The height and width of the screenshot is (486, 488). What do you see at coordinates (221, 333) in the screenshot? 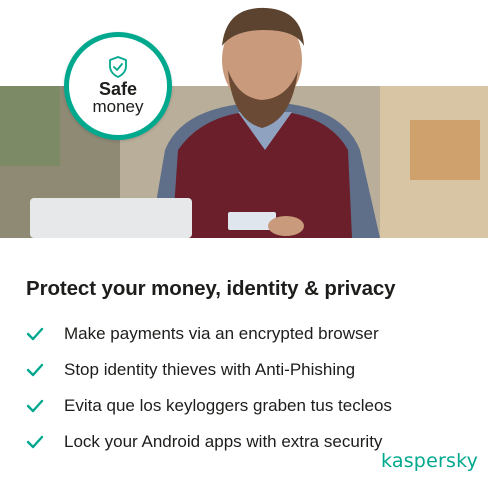
I see `feature-text: Make payments via an encrypted browser` at bounding box center [221, 333].